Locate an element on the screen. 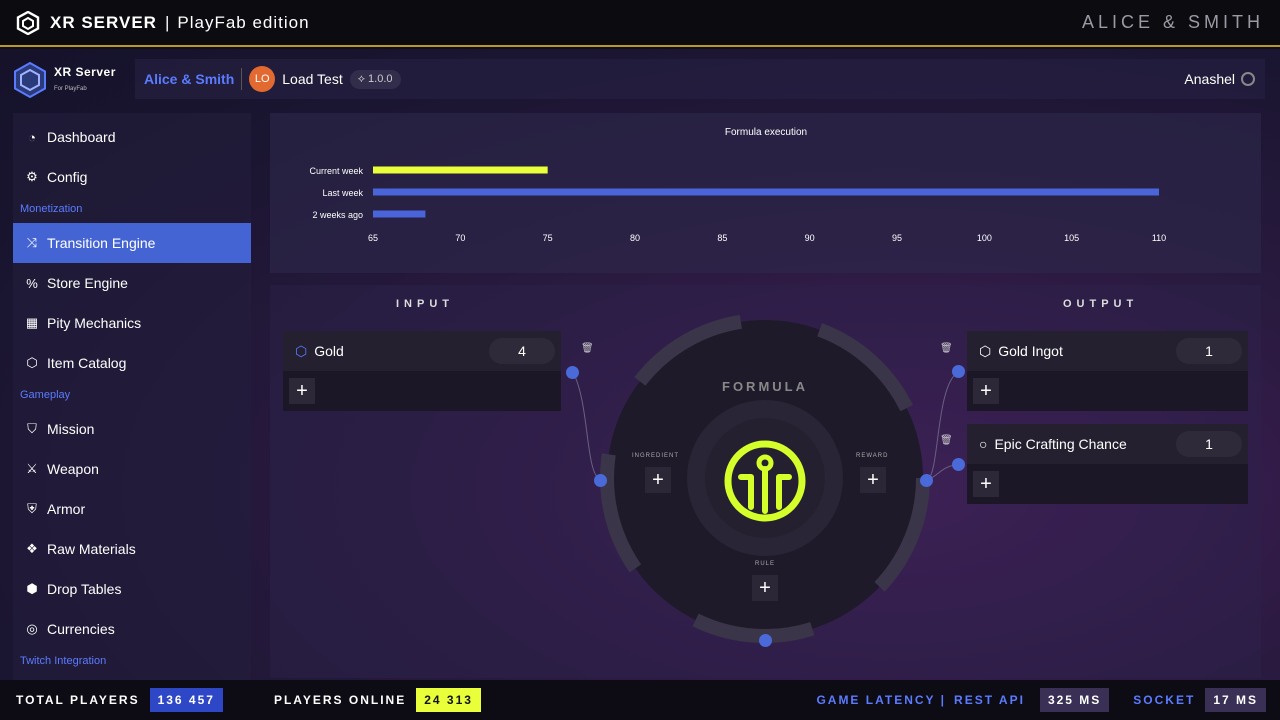  chart-category-label: Last week is located at coordinates (342, 193).